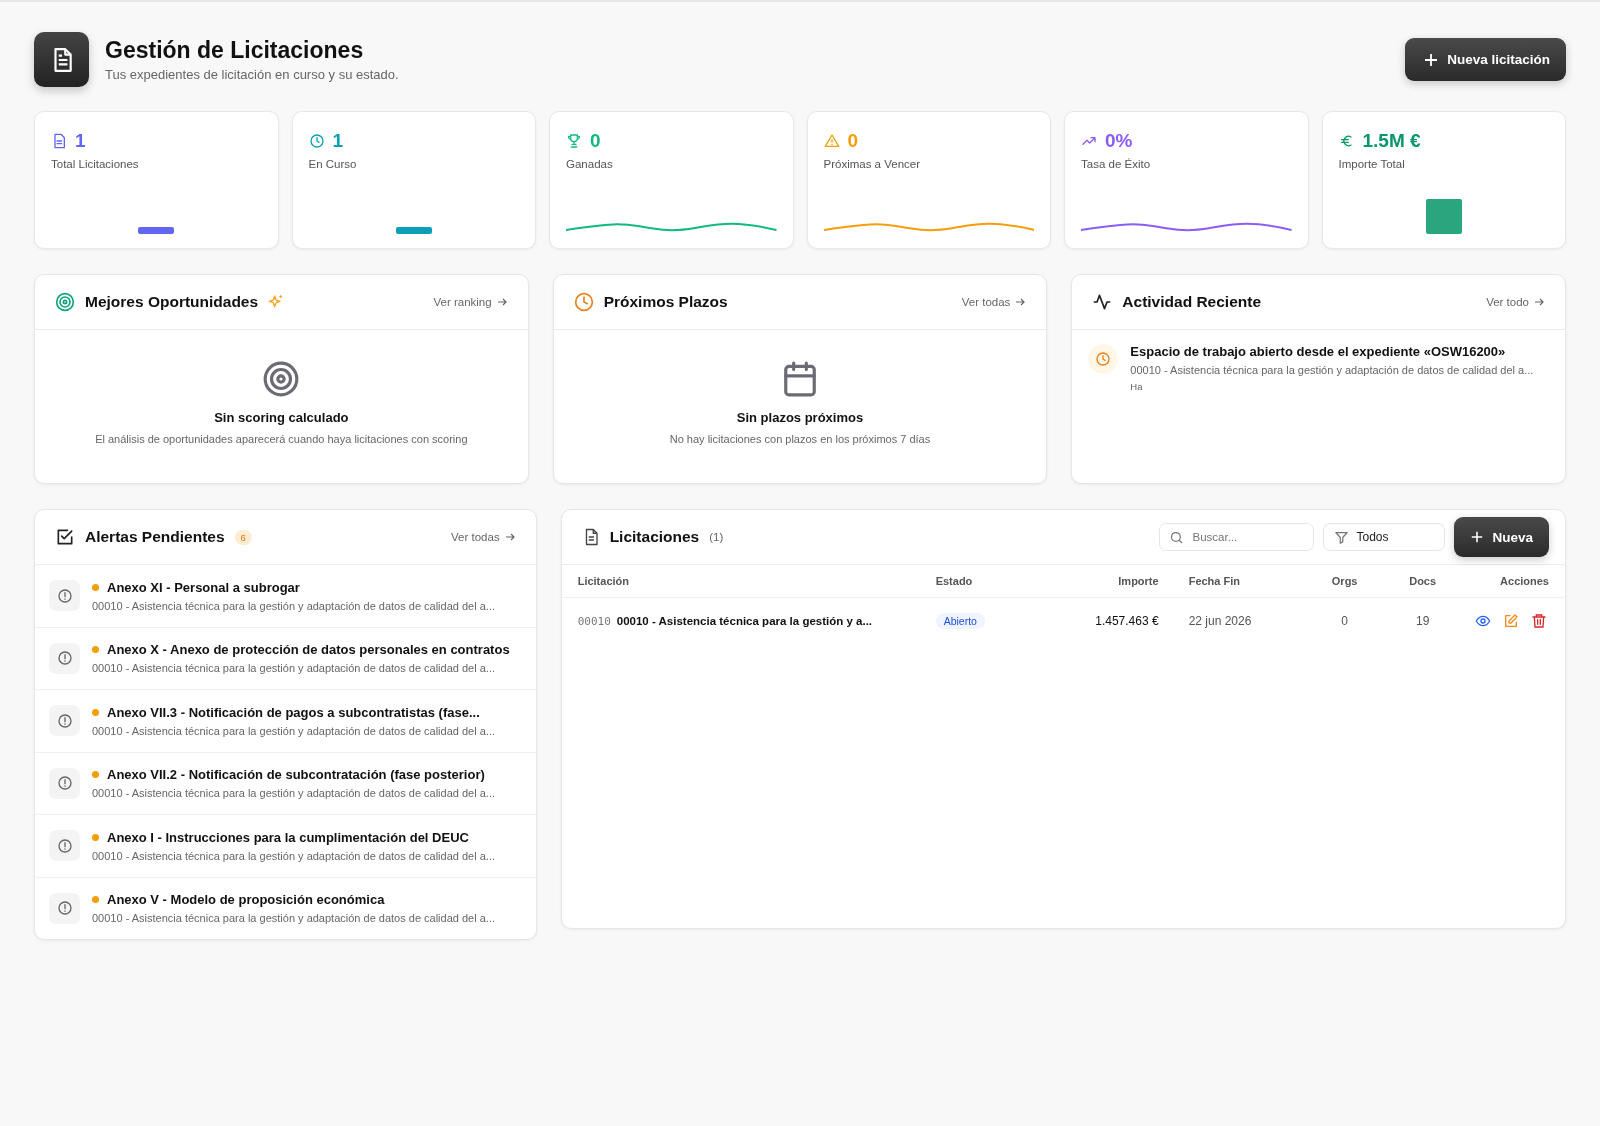  I want to click on view-all-link: Ver todo, so click(1515, 302).